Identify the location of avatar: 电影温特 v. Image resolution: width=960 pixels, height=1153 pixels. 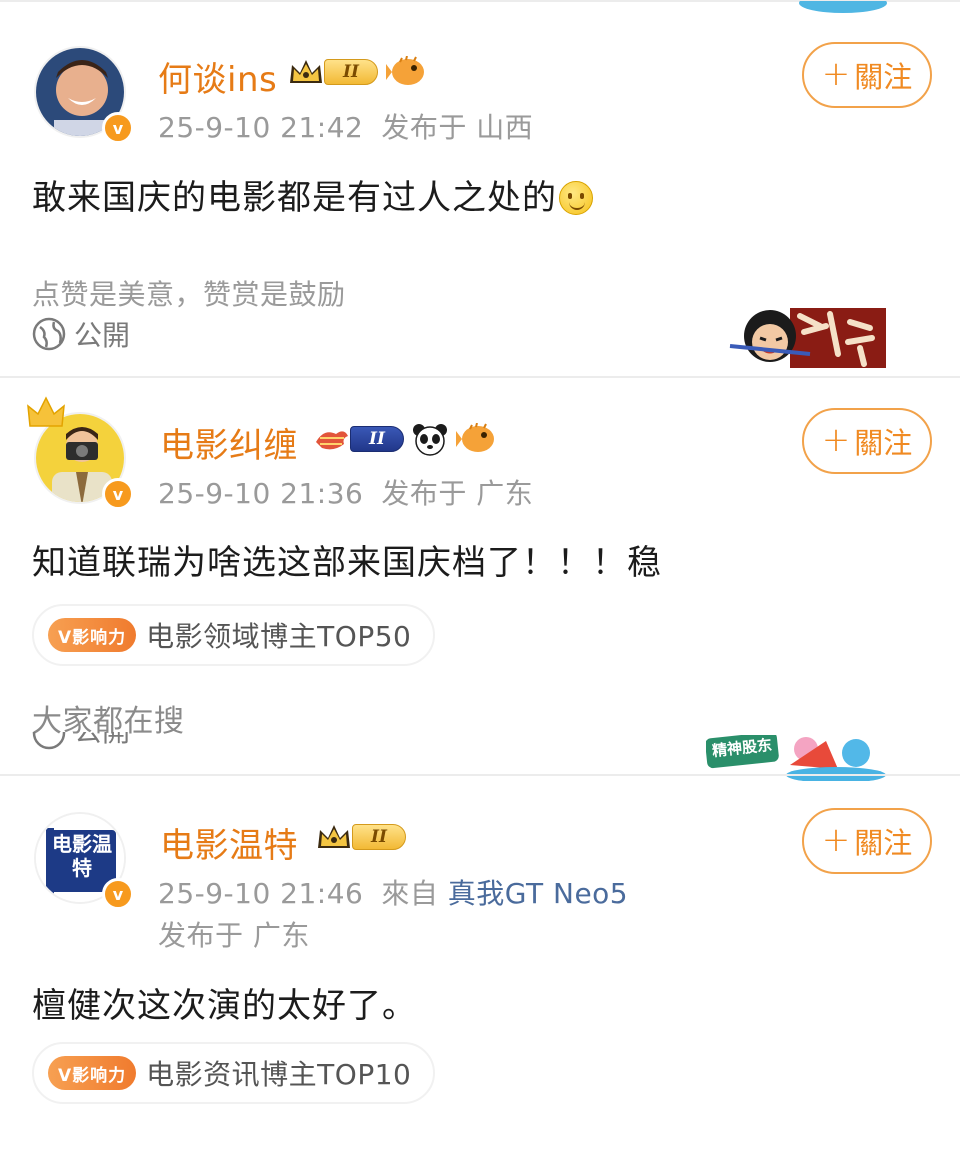
(84, 861).